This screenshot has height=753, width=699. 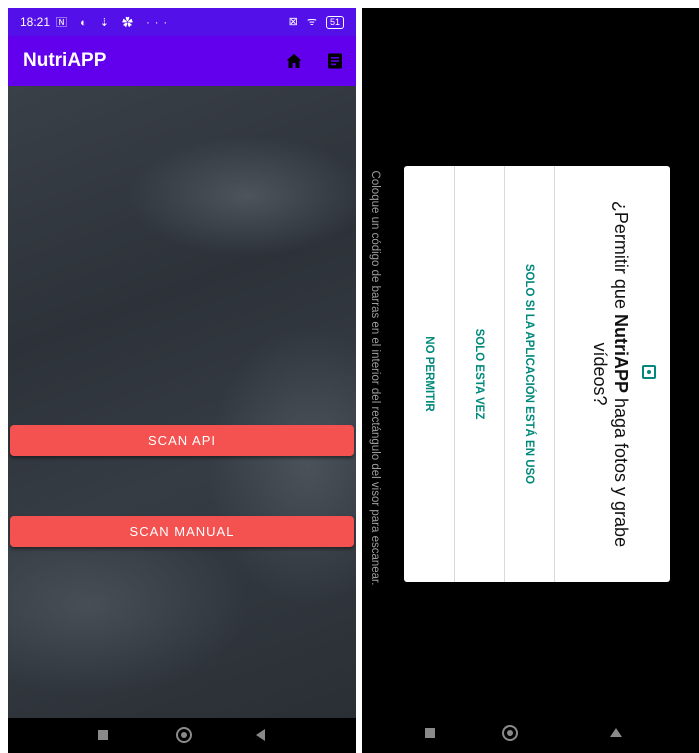 What do you see at coordinates (182, 440) in the screenshot?
I see `scan-api-button: SCAN API` at bounding box center [182, 440].